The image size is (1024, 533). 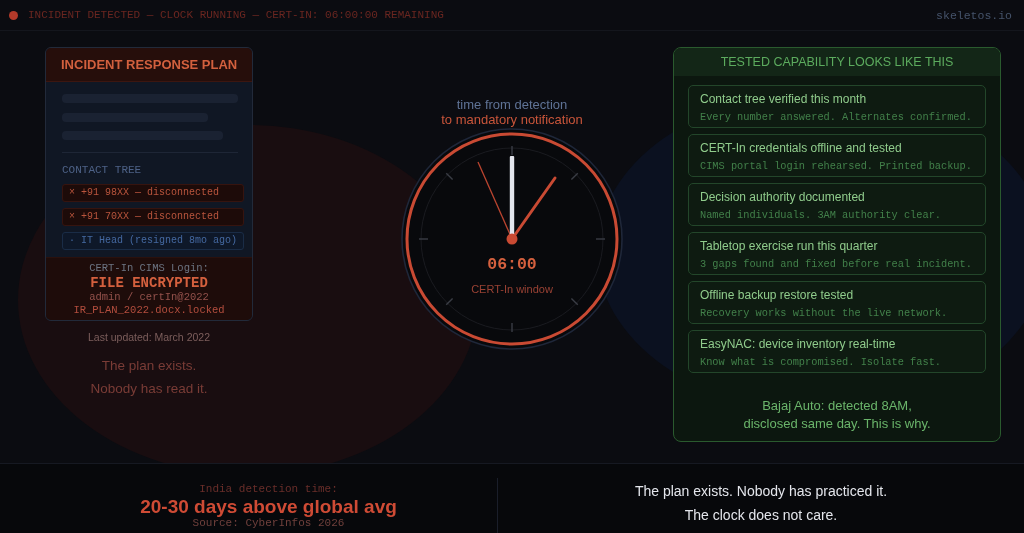 I want to click on capability-title: TESTED CAPABILITY LOOKS LIKE THIS, so click(x=837, y=62).